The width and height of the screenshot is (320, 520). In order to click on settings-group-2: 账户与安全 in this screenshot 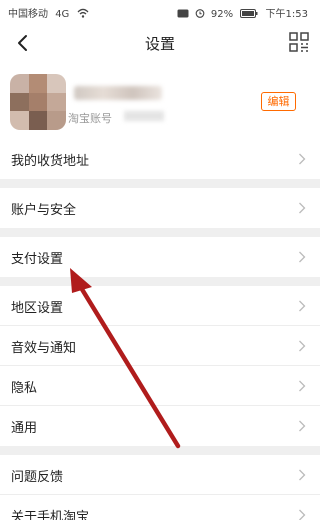, I will do `click(160, 208)`.